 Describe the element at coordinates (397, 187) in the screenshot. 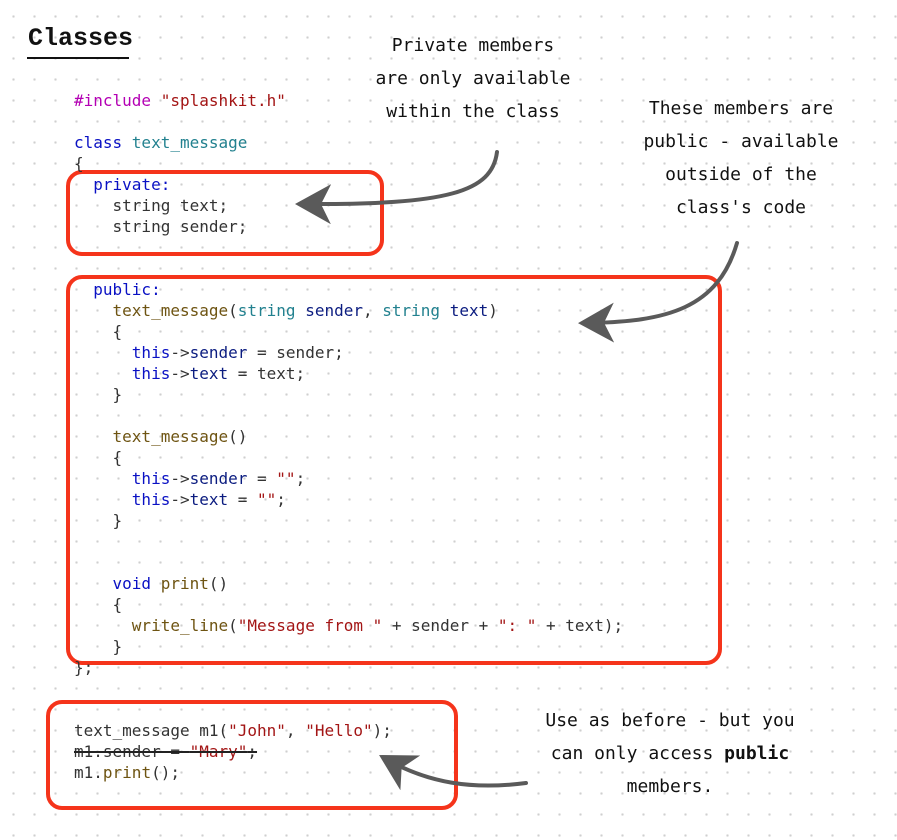

I see `private-arrow` at that location.